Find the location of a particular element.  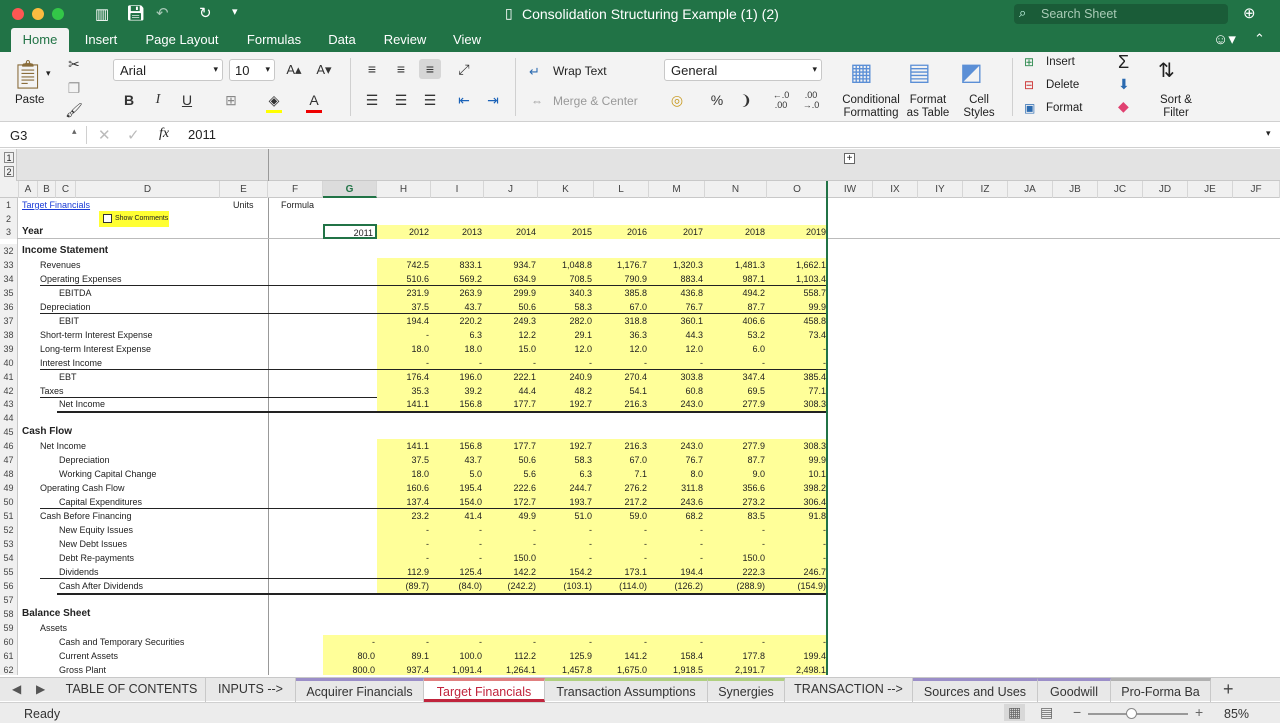

sort-filter-icon: ⇅ is located at coordinates (1166, 70).